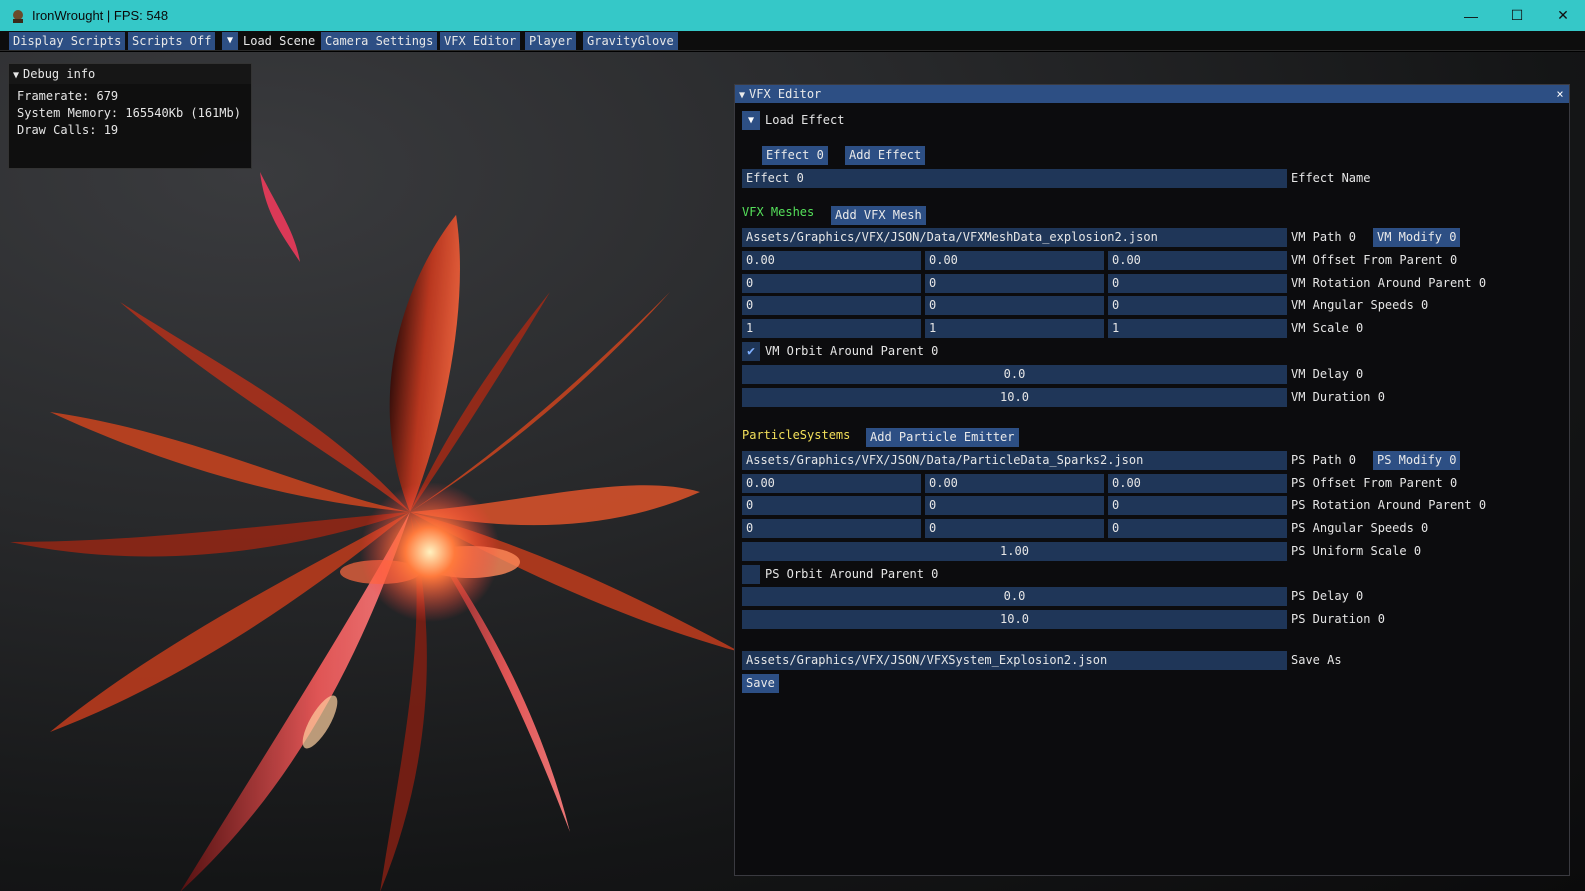  What do you see at coordinates (1014, 178) in the screenshot?
I see `effect-name-input: Effect 0` at bounding box center [1014, 178].